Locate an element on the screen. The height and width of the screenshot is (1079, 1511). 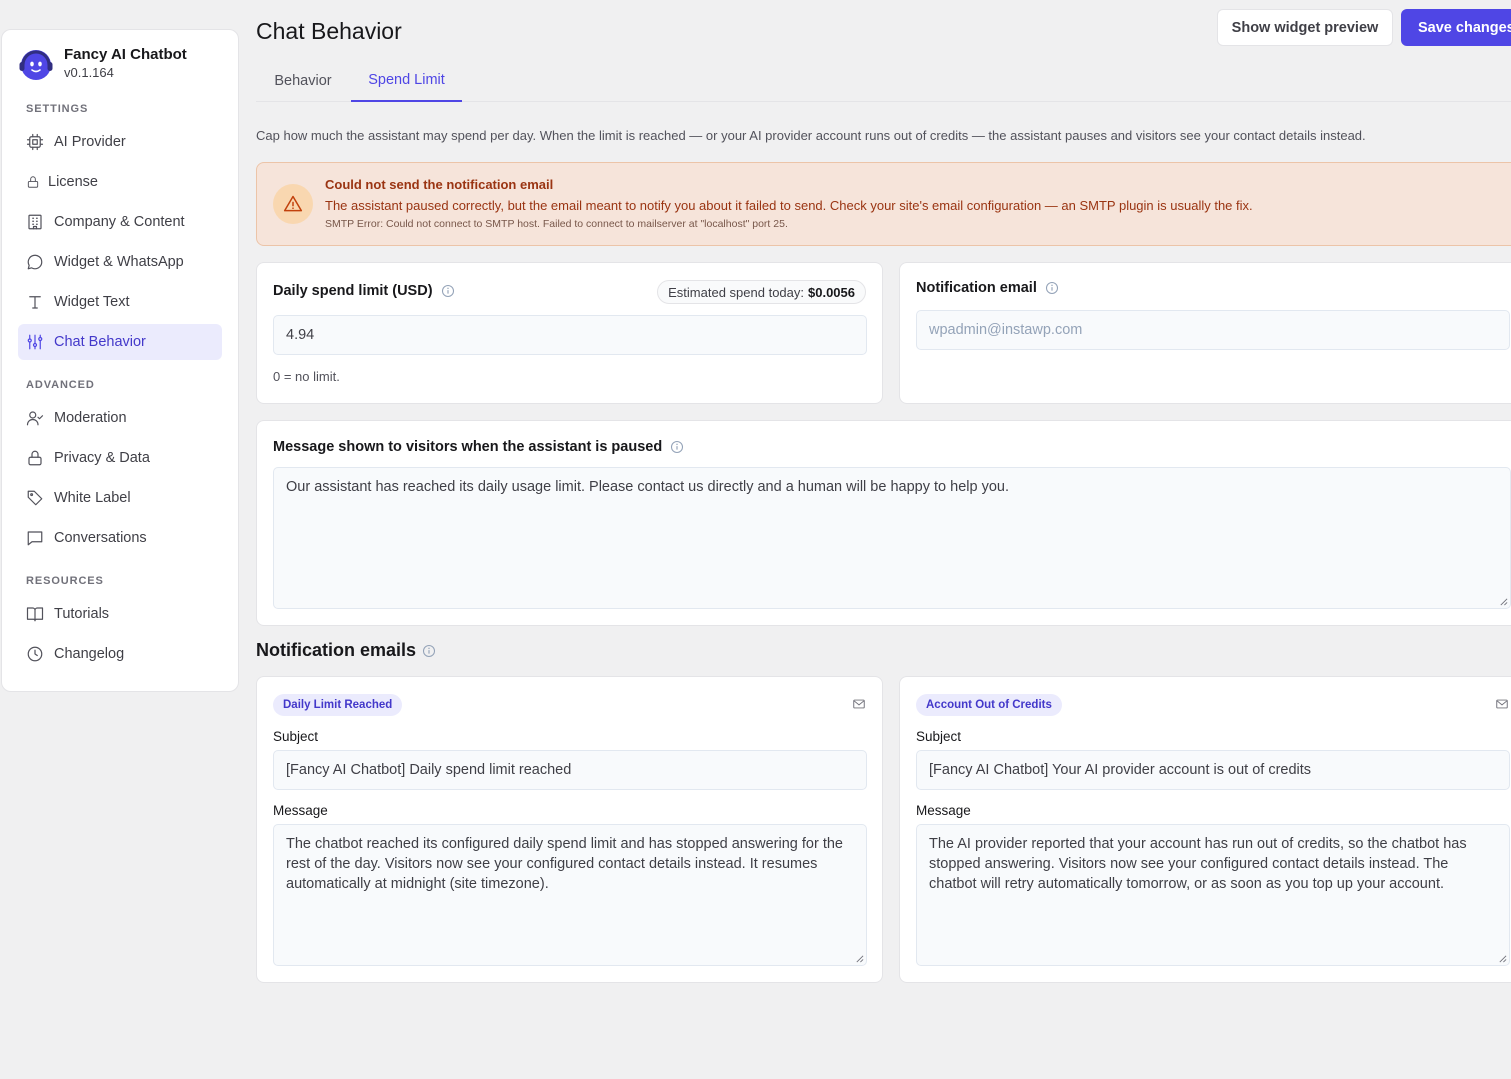
sidebar-item-ai-provider: AI Provider is located at coordinates (120, 142).